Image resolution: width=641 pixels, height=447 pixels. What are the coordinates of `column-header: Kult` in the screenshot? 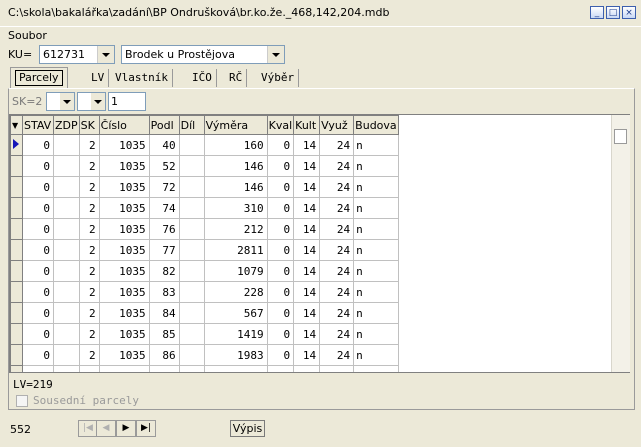 It's located at (307, 125).